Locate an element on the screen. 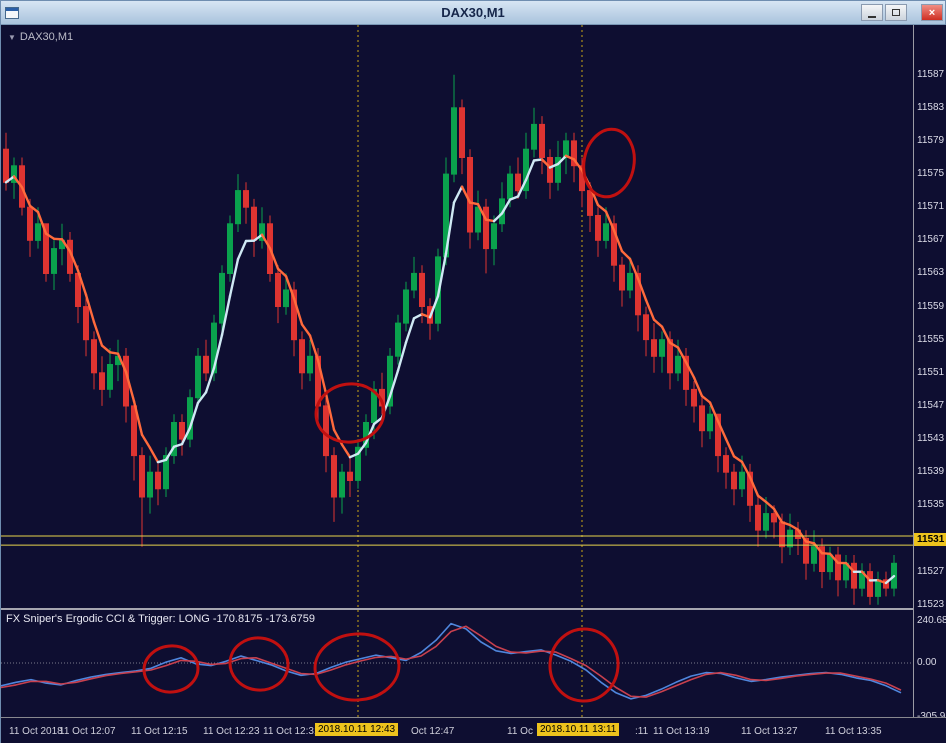  drawn-circles is located at coordinates (475, 285).